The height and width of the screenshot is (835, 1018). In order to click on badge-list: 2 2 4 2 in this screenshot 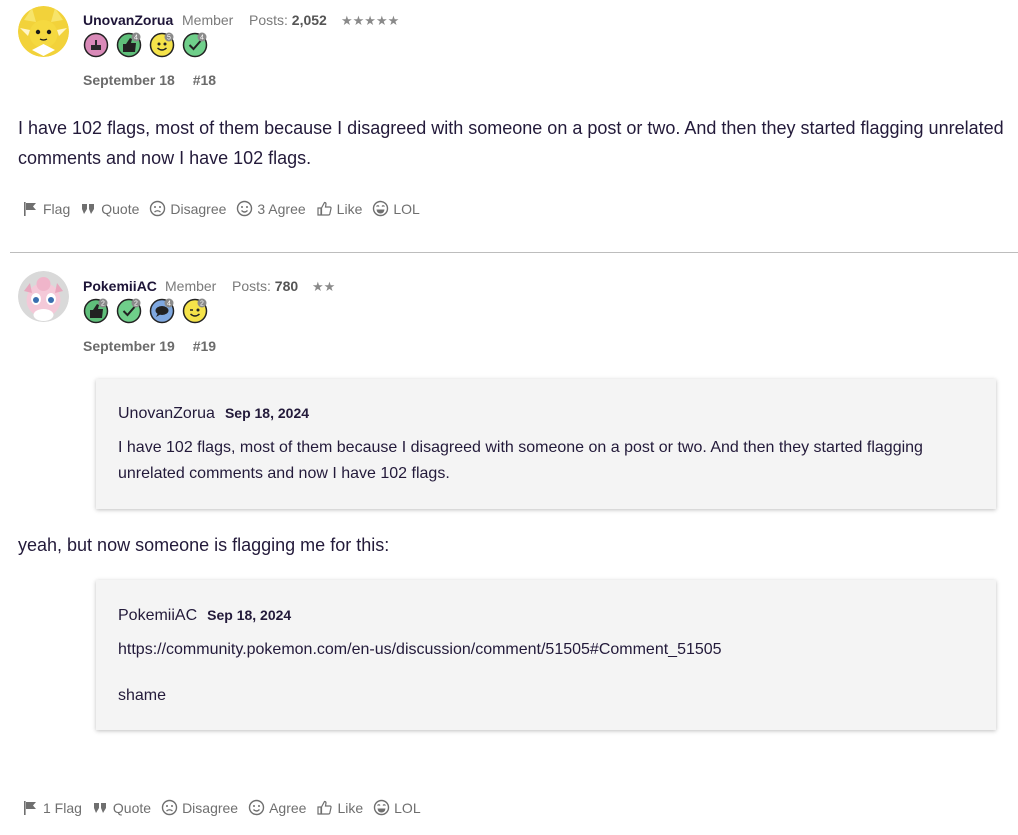, I will do `click(145, 312)`.